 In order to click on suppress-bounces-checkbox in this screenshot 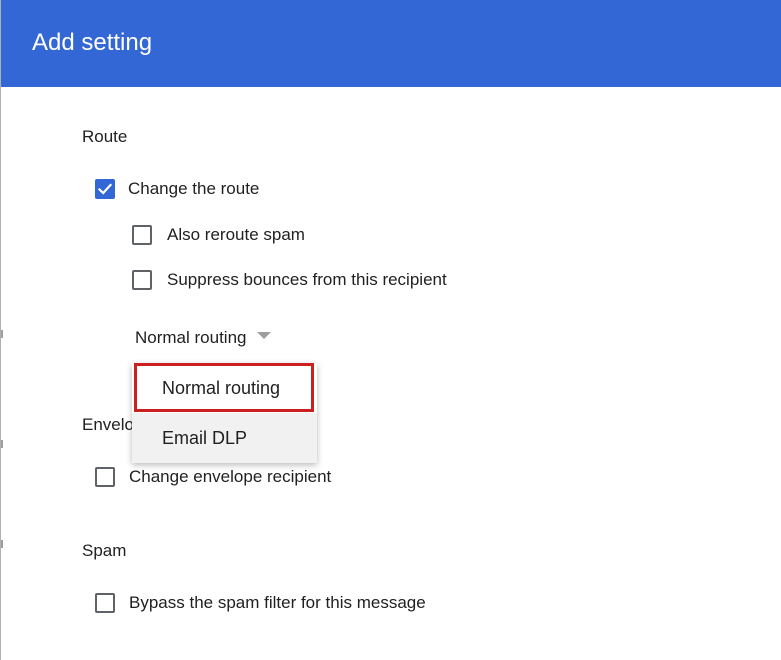, I will do `click(142, 280)`.